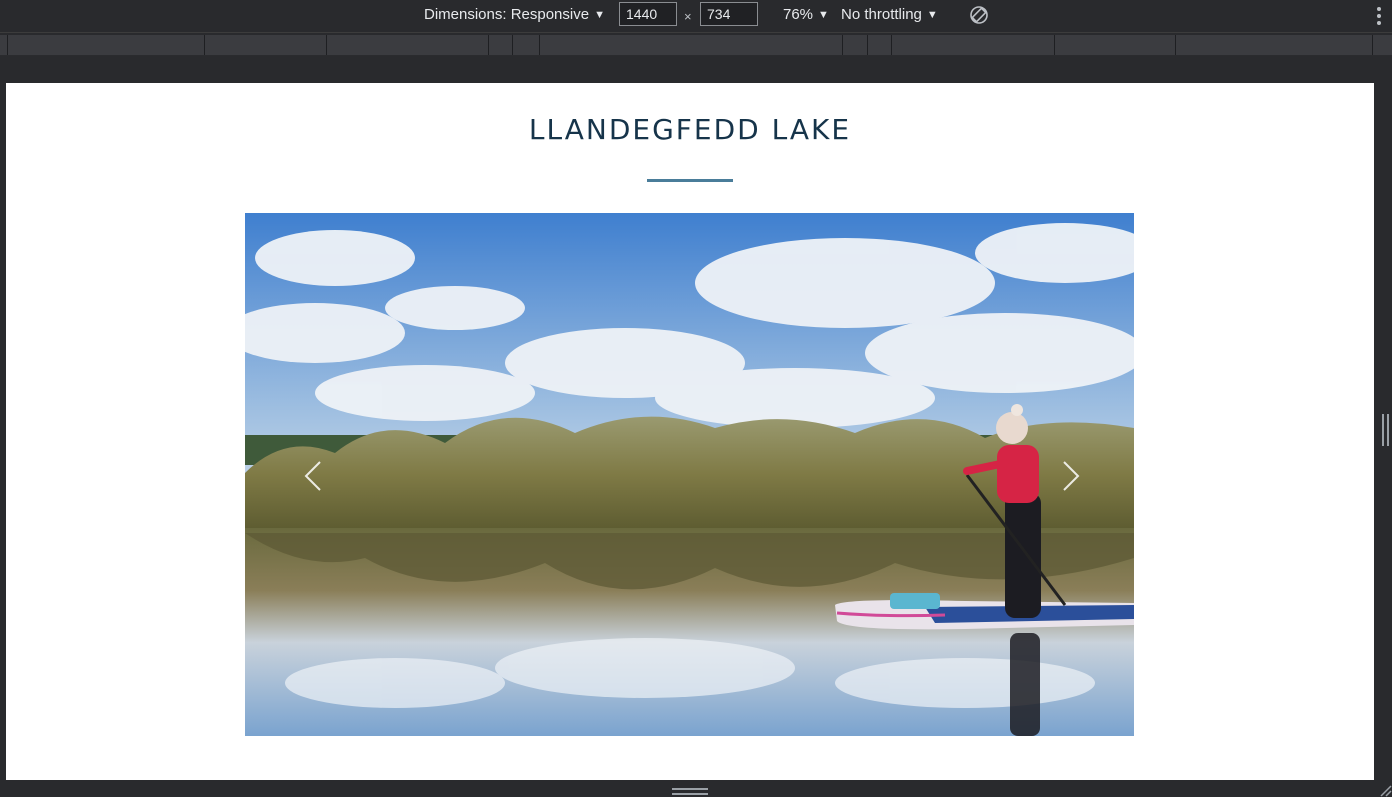 The image size is (1392, 797). Describe the element at coordinates (1387, 432) in the screenshot. I see `resize-handle-right` at that location.